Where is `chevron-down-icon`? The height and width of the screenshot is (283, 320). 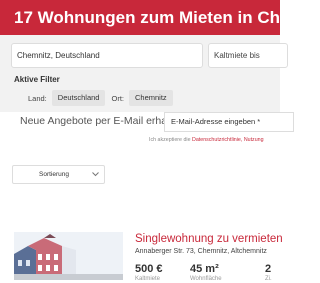 chevron-down-icon is located at coordinates (95, 174).